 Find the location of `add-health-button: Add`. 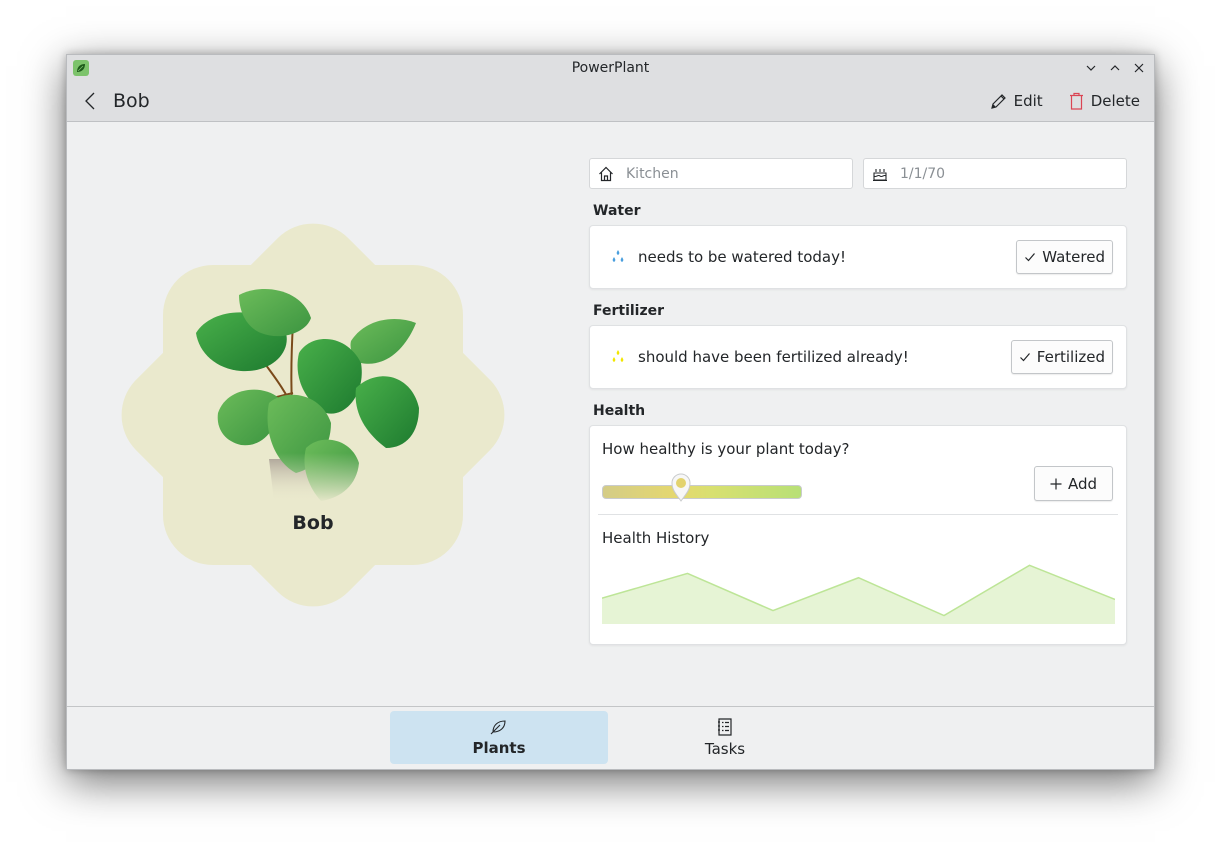

add-health-button: Add is located at coordinates (1073, 483).